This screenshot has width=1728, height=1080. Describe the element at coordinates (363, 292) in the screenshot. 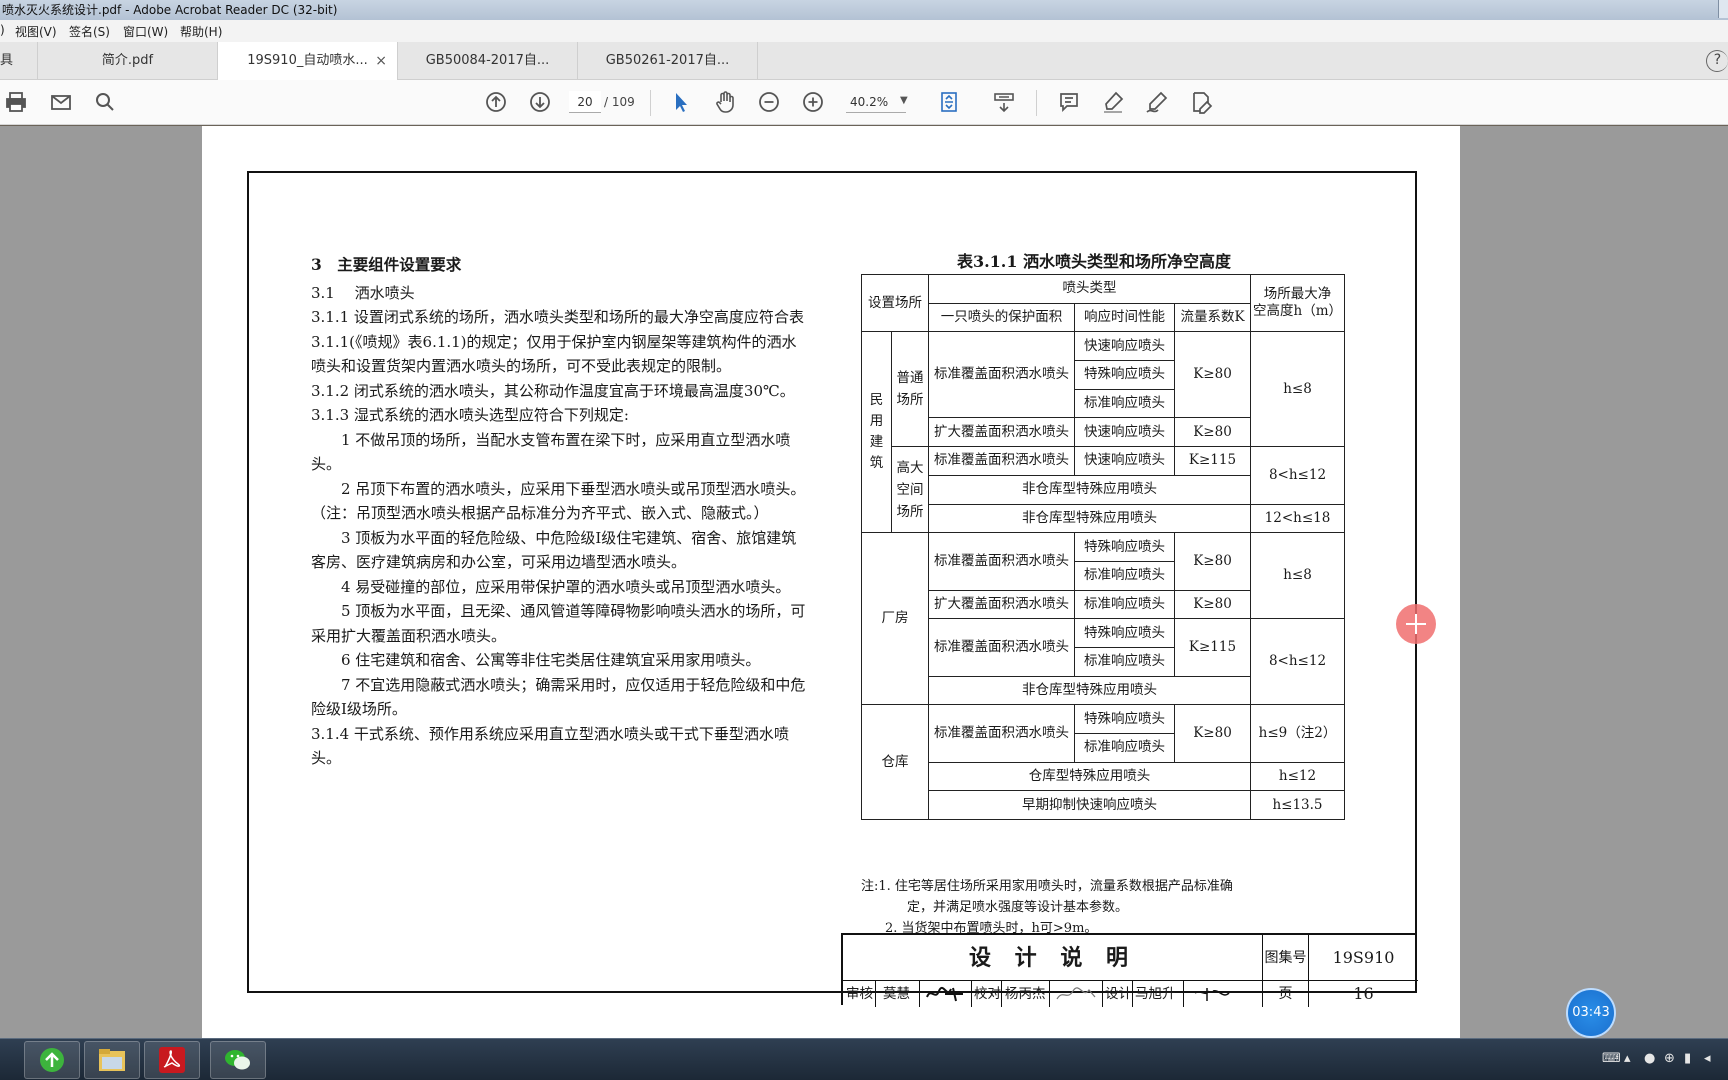

I see `paragraph: 3.1 洒水喷头` at that location.